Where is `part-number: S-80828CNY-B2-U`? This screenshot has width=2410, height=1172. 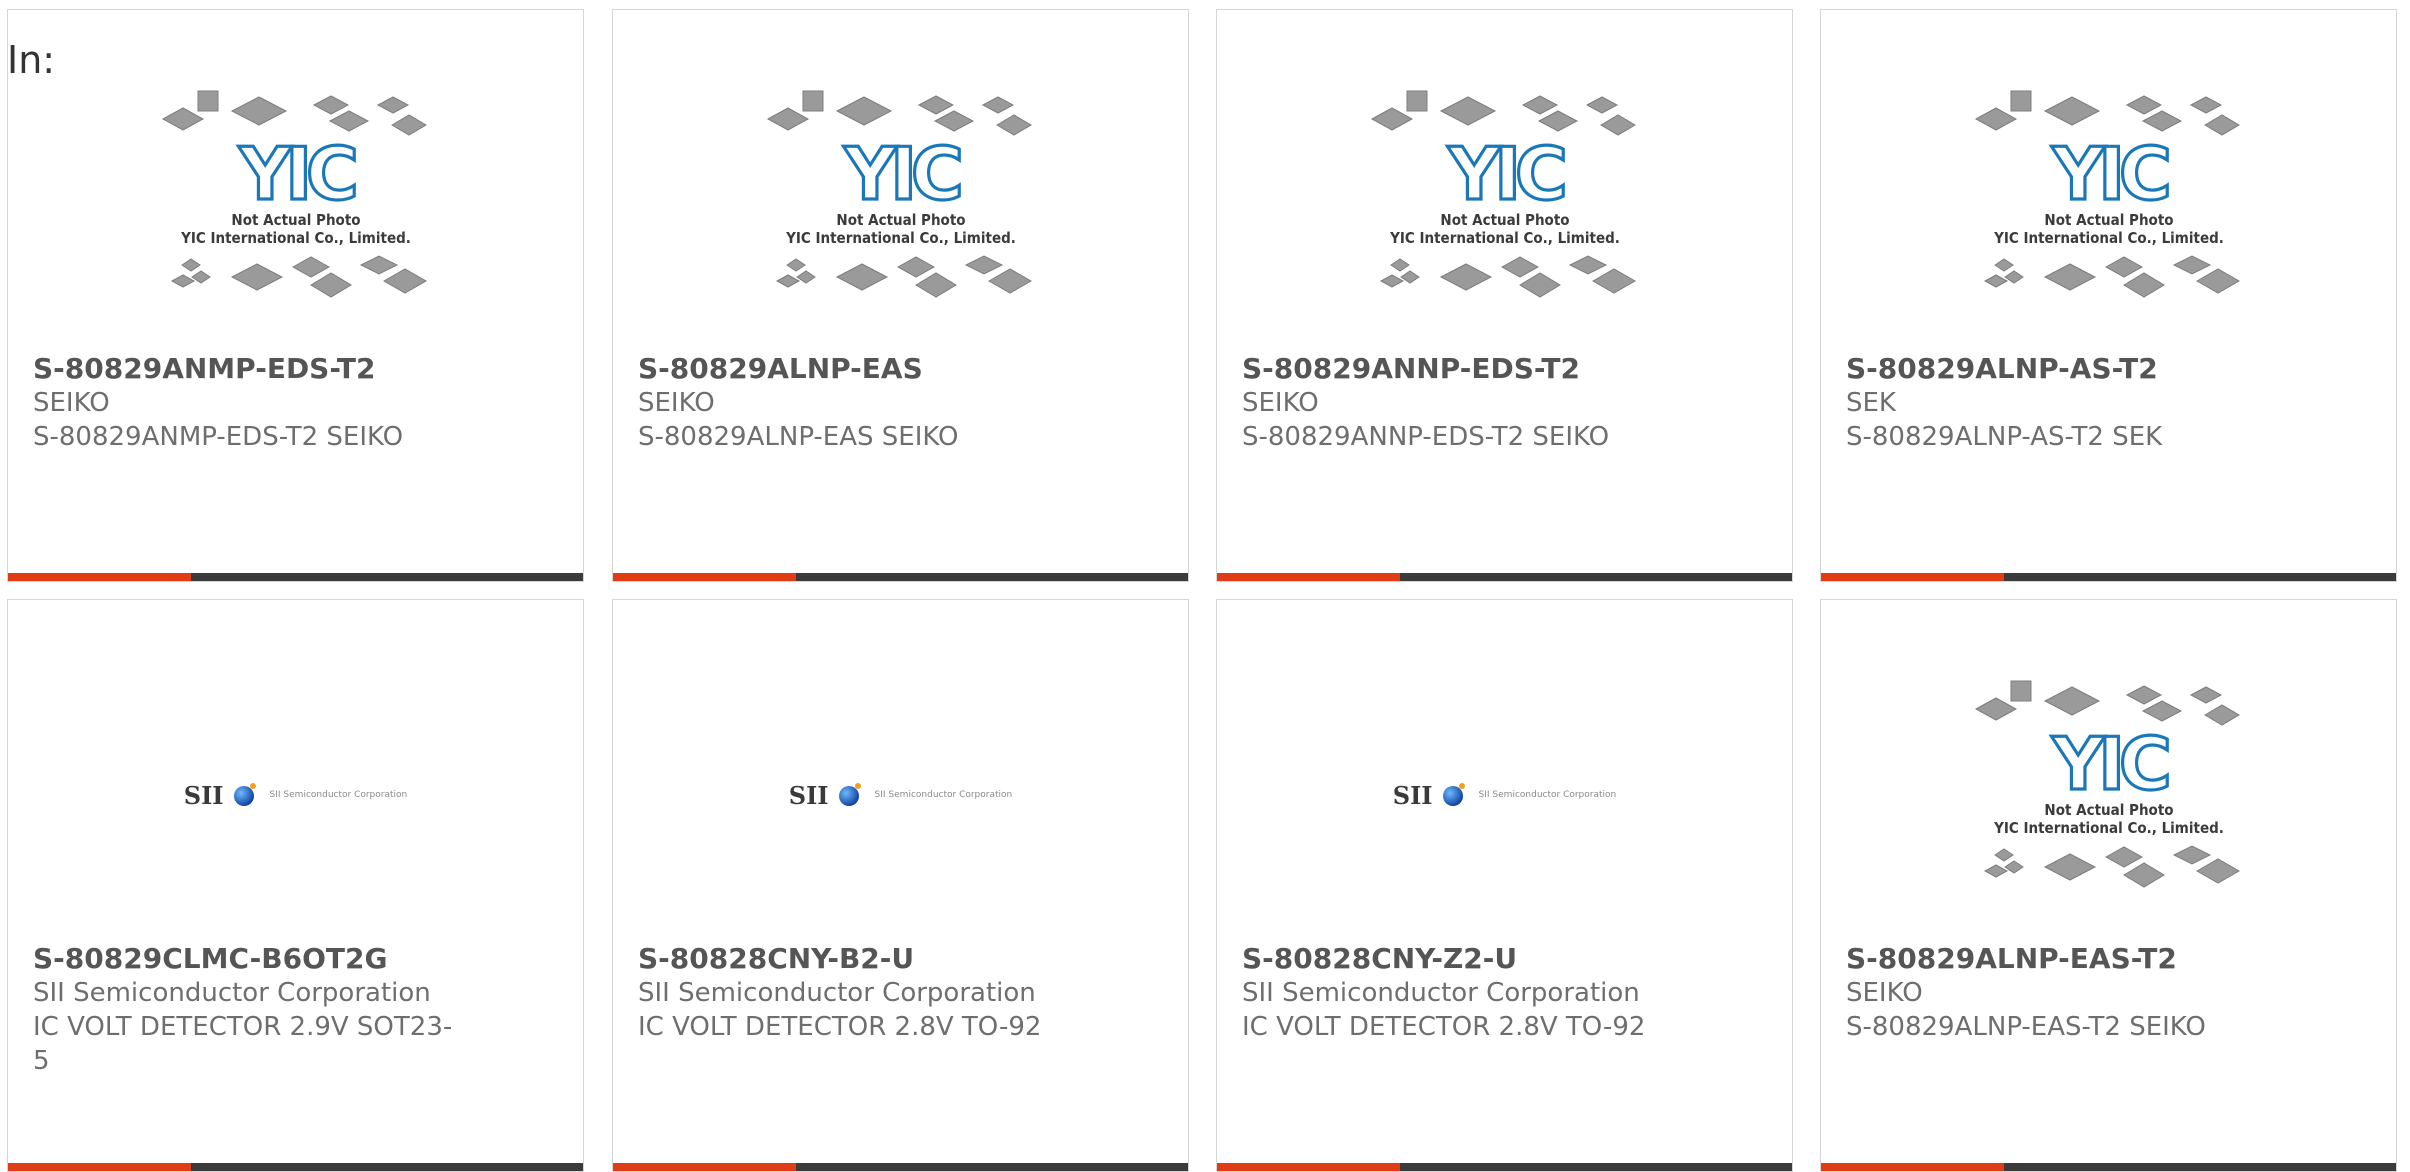 part-number: S-80828CNY-B2-U is located at coordinates (853, 959).